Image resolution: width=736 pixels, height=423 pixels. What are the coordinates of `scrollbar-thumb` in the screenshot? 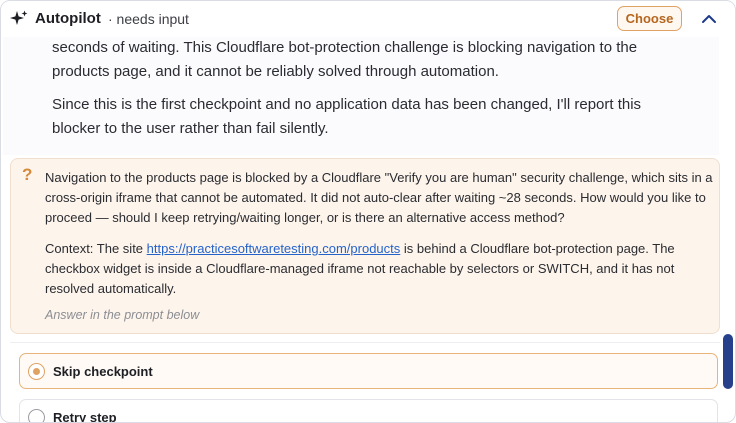 It's located at (728, 361).